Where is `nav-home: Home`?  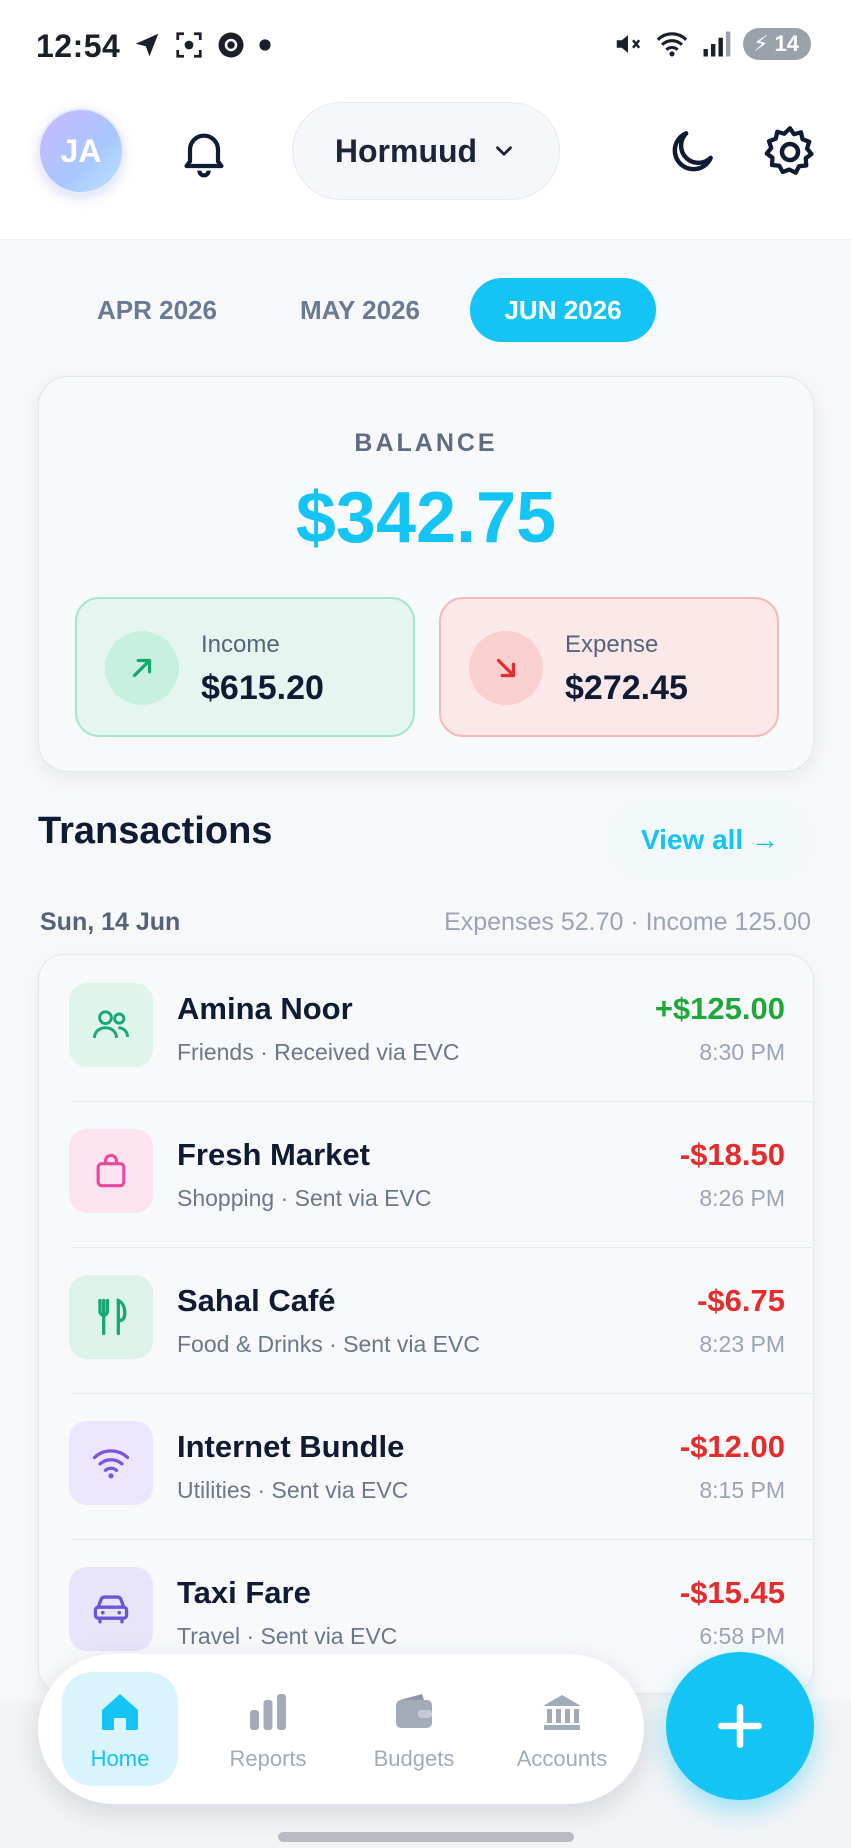
nav-home: Home is located at coordinates (120, 1729).